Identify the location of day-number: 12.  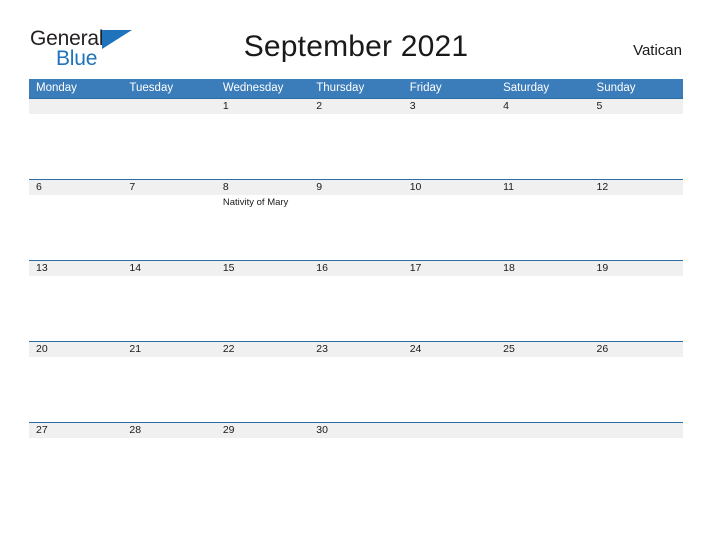
(602, 187).